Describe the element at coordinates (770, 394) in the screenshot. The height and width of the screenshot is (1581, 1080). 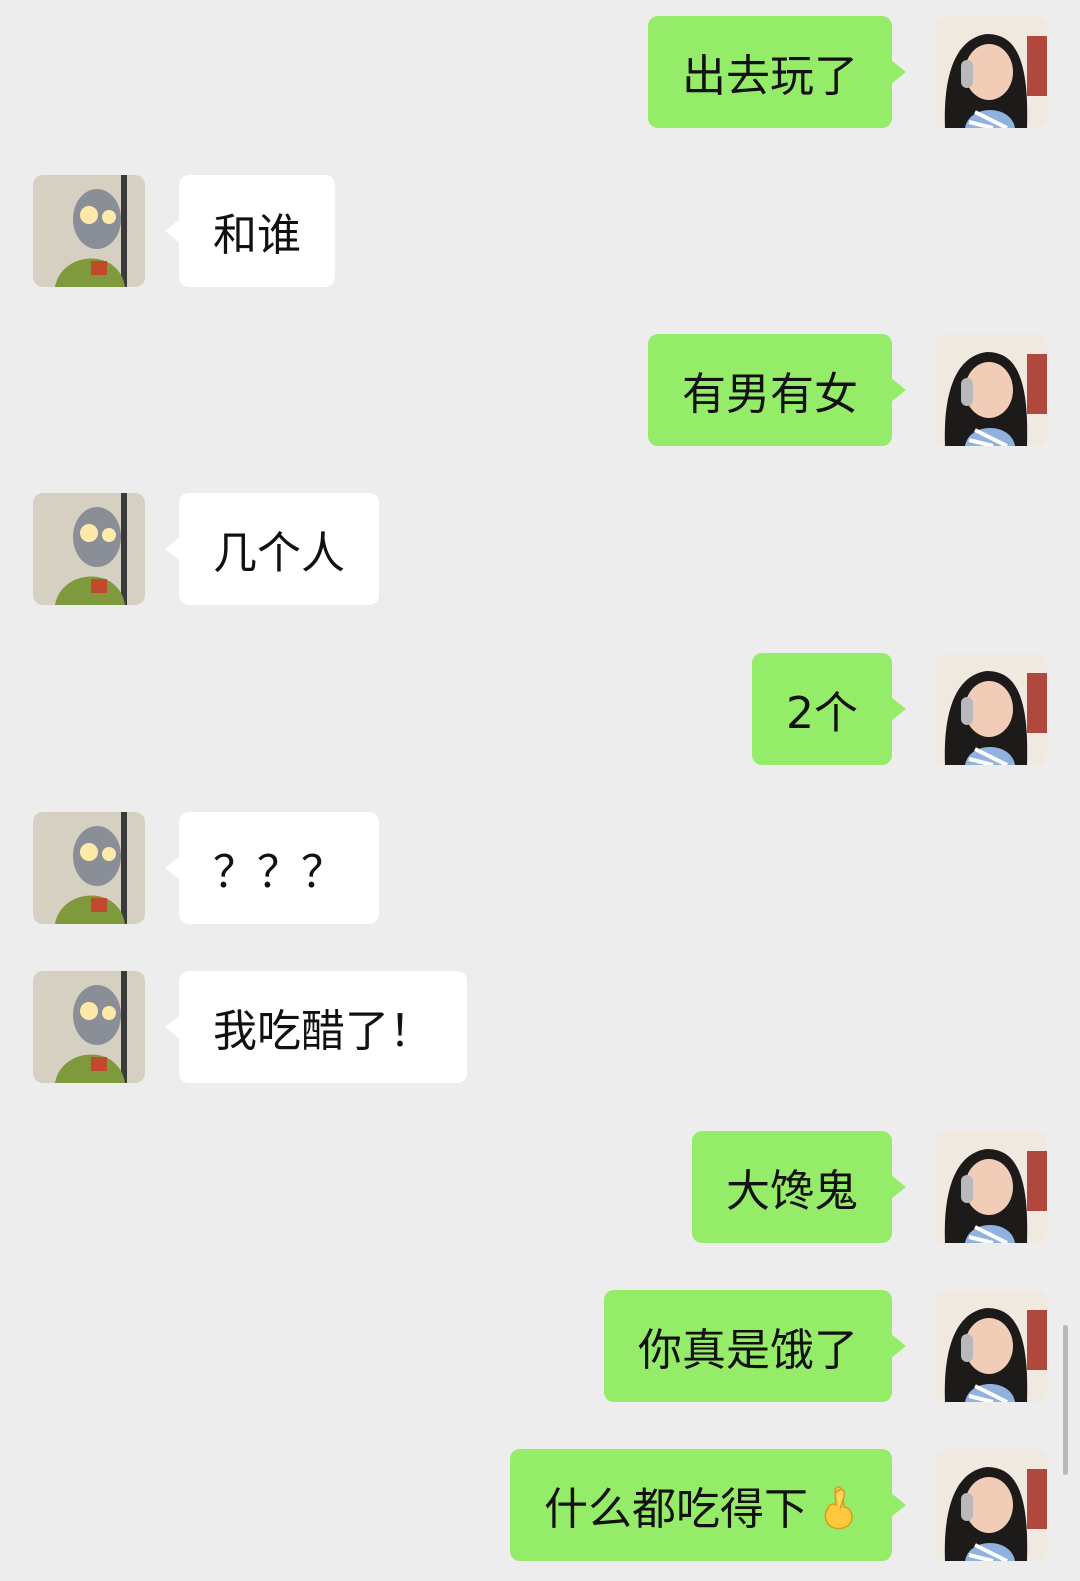
I see `message-text: 有男有女` at that location.